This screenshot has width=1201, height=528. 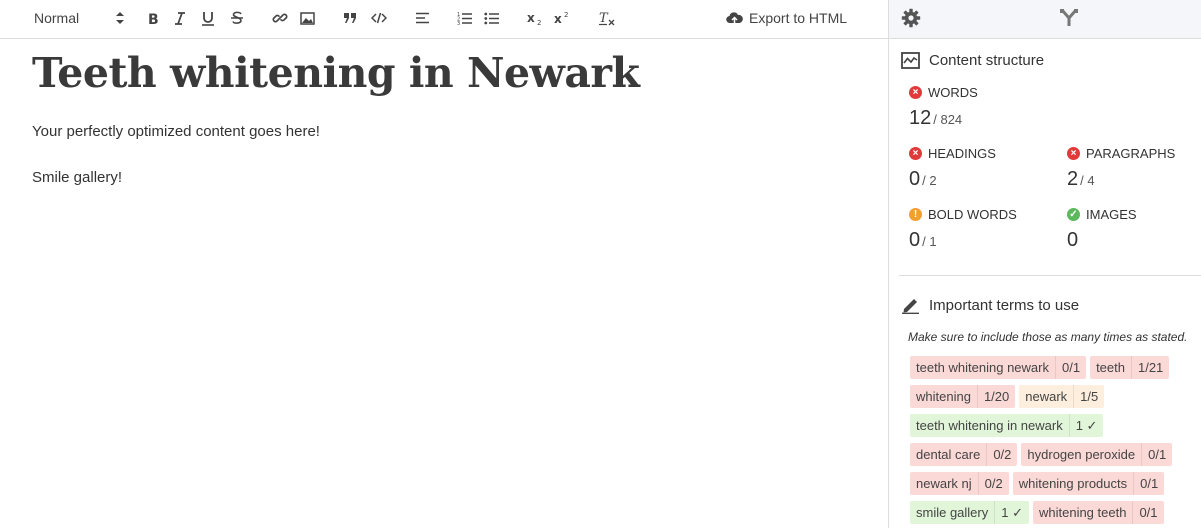 I want to click on term-chip: newark 1/5, so click(x=1062, y=396).